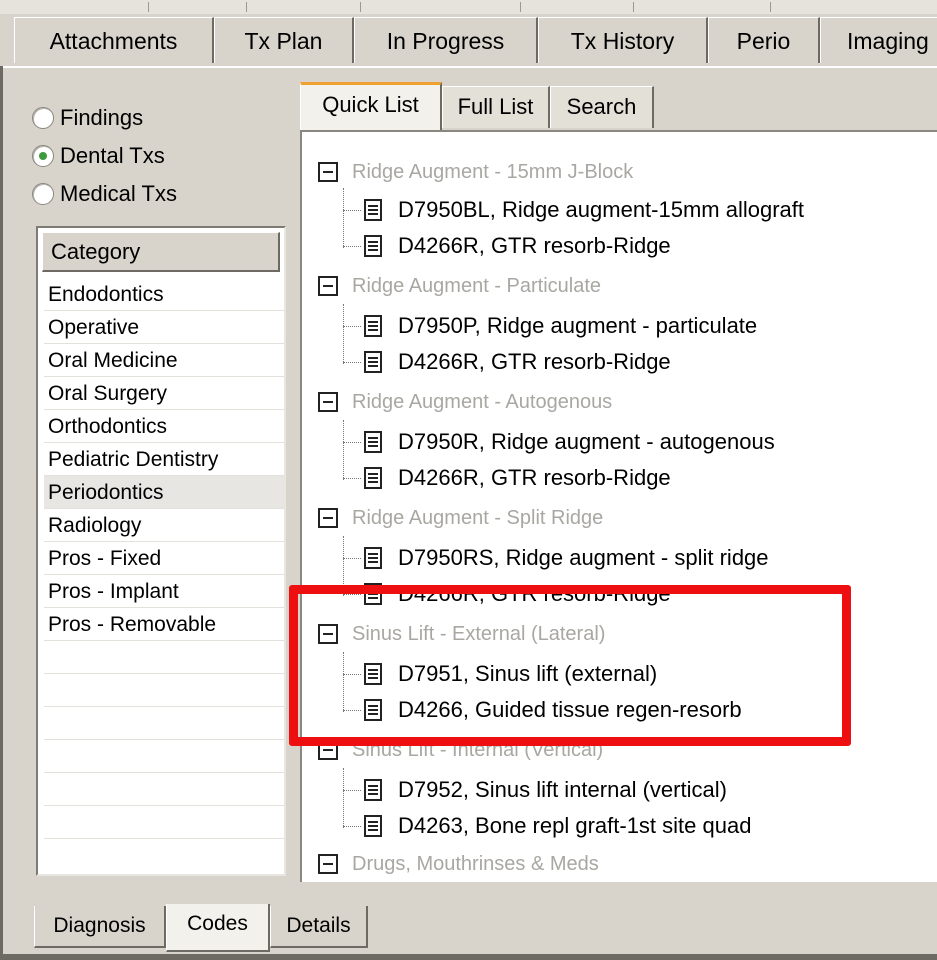 The image size is (937, 960). I want to click on panel-left-border, so click(1, 513).